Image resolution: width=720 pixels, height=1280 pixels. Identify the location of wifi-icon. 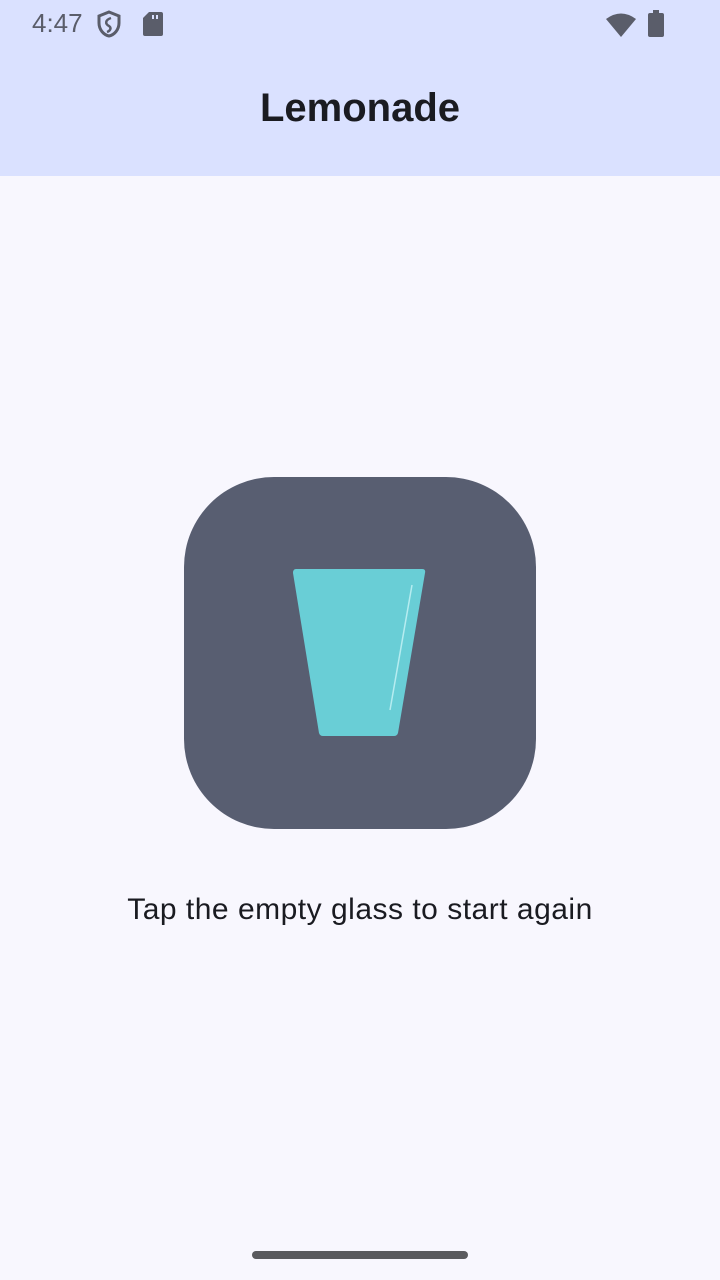
(621, 25).